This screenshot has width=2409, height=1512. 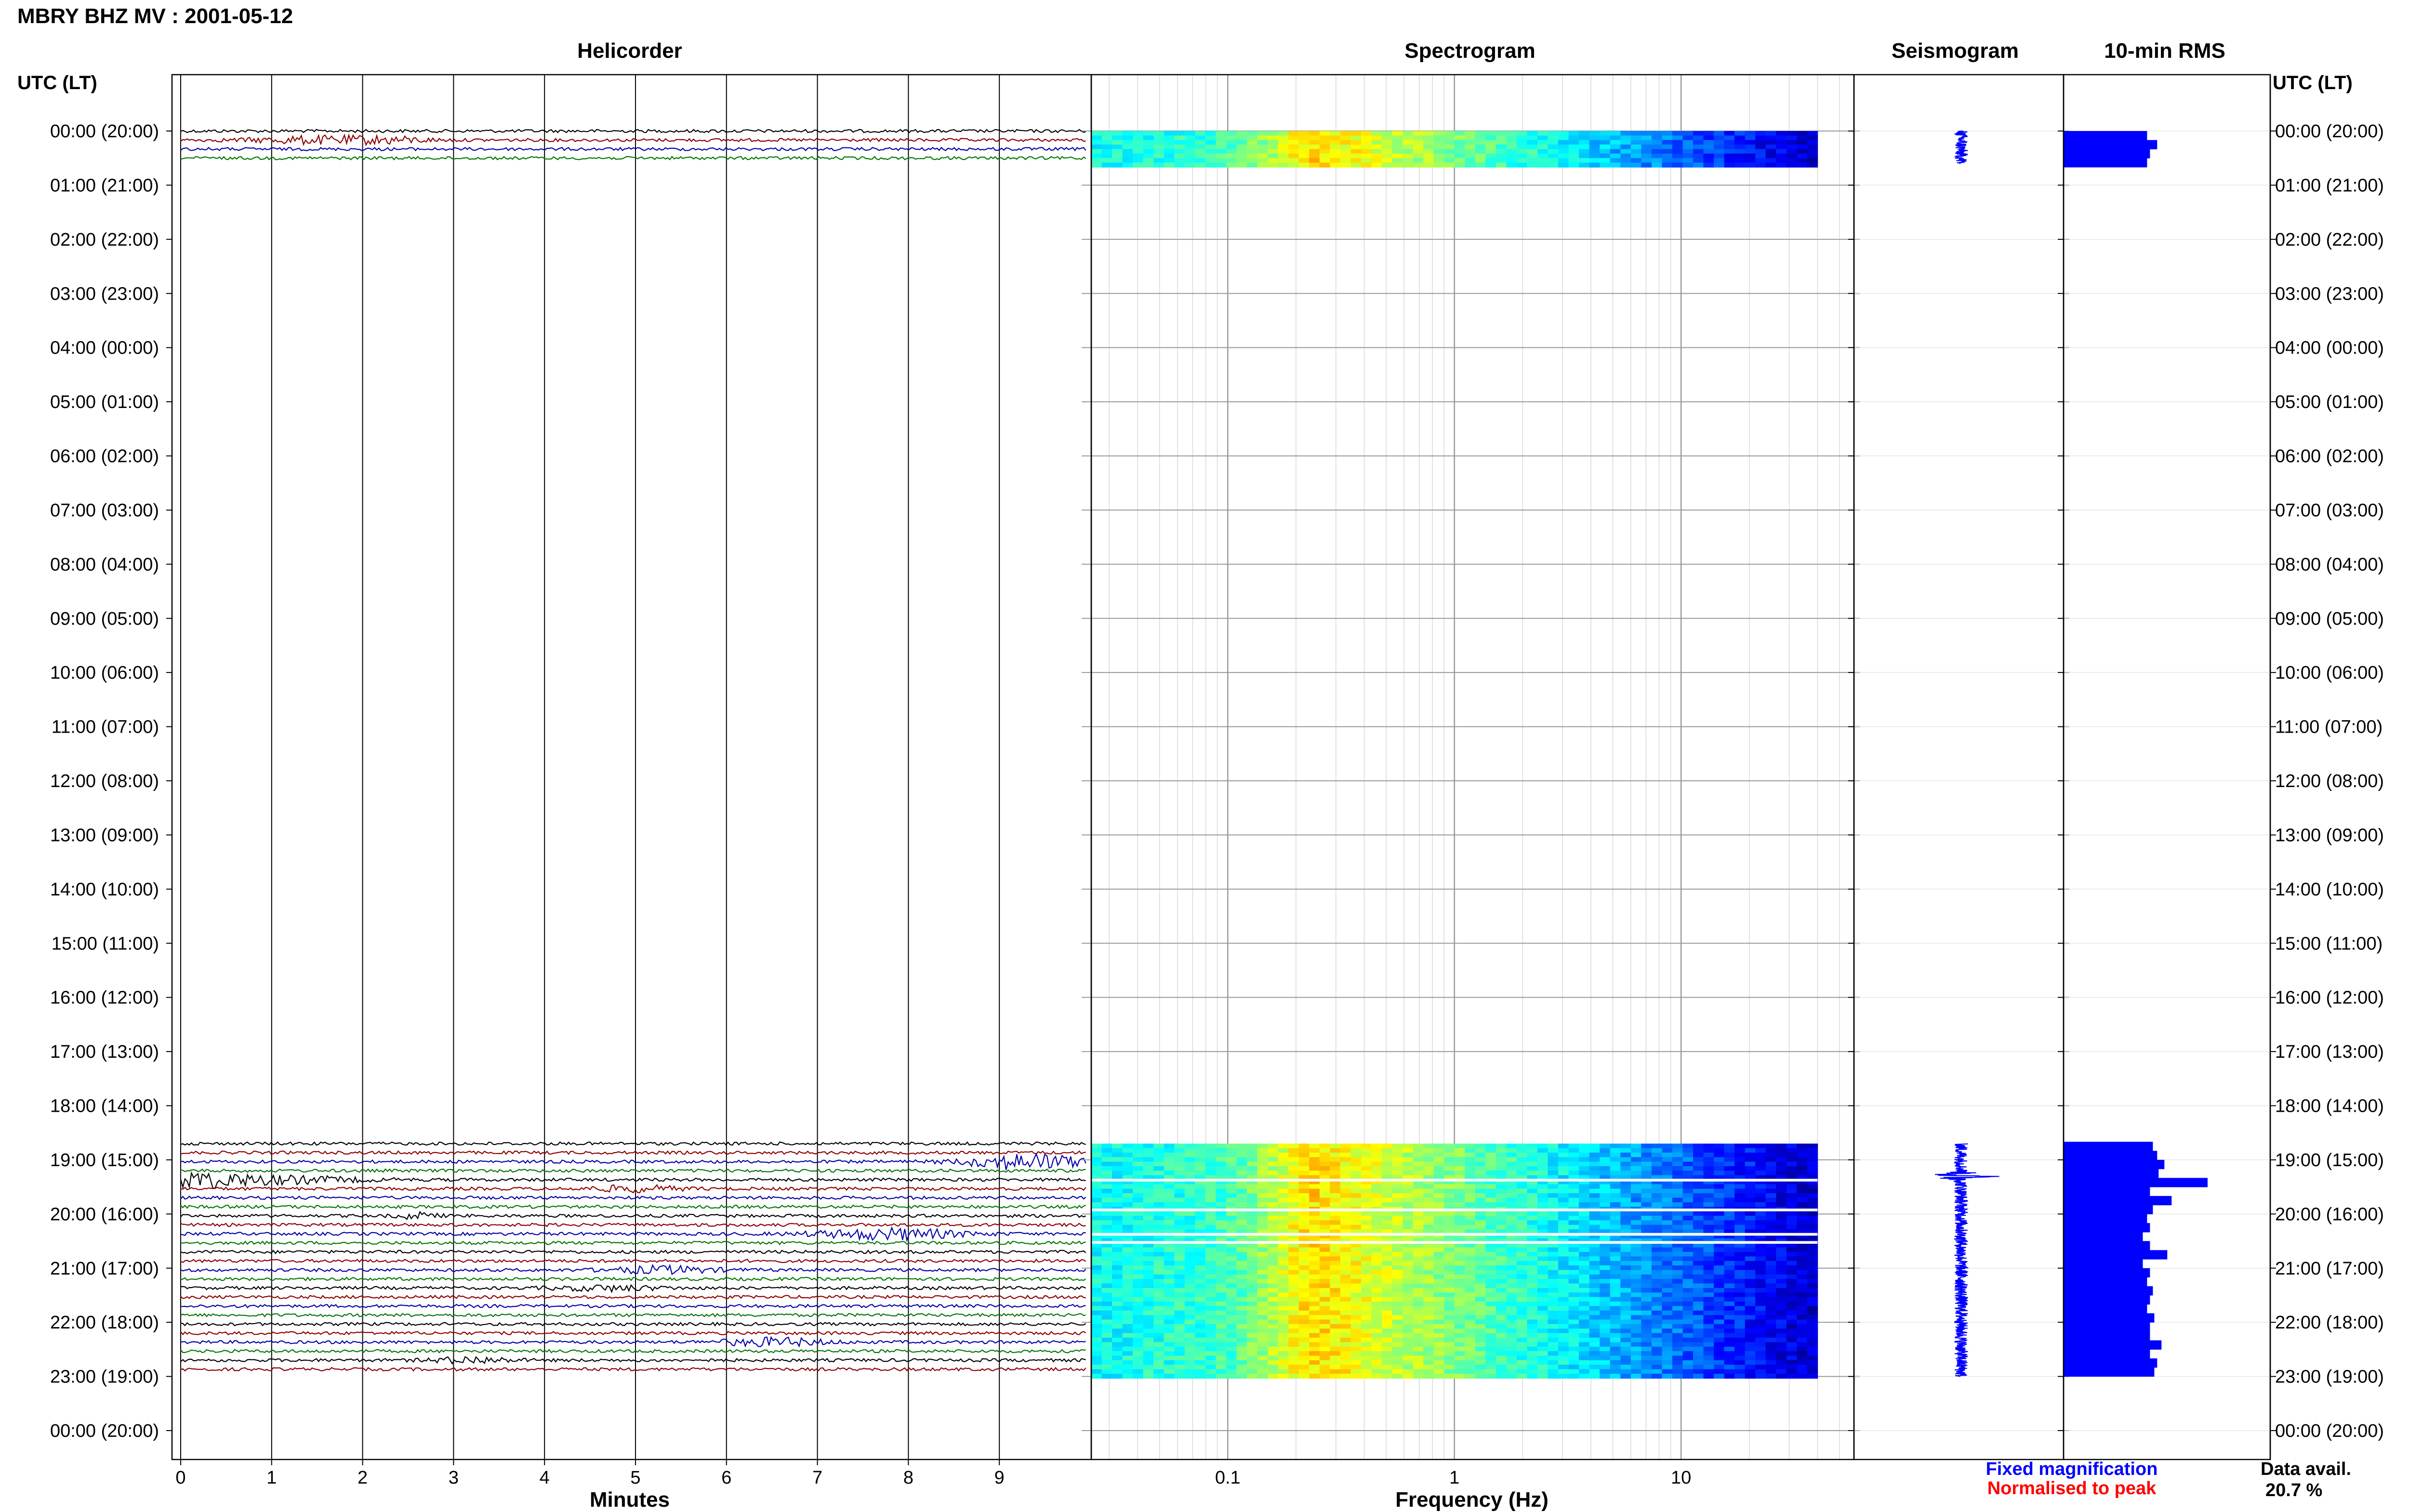 What do you see at coordinates (1454, 1234) in the screenshot?
I see `spectrogram-gap` at bounding box center [1454, 1234].